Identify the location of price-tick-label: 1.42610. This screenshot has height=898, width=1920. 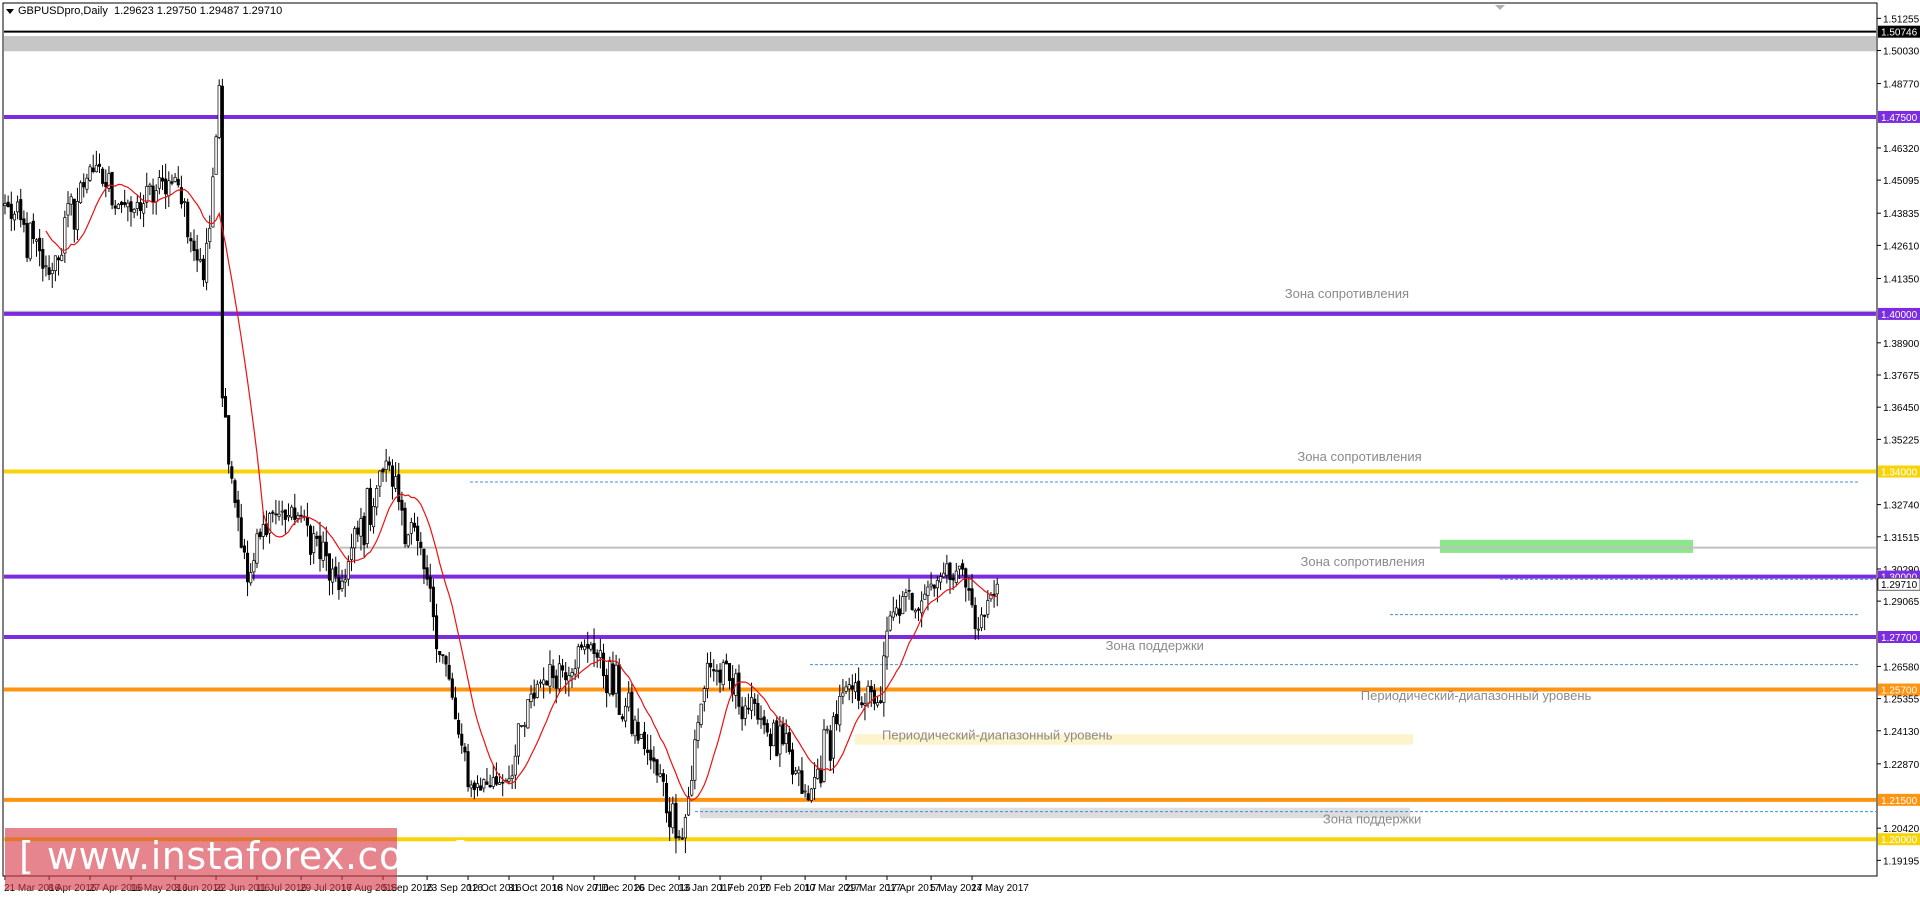
(1901, 246).